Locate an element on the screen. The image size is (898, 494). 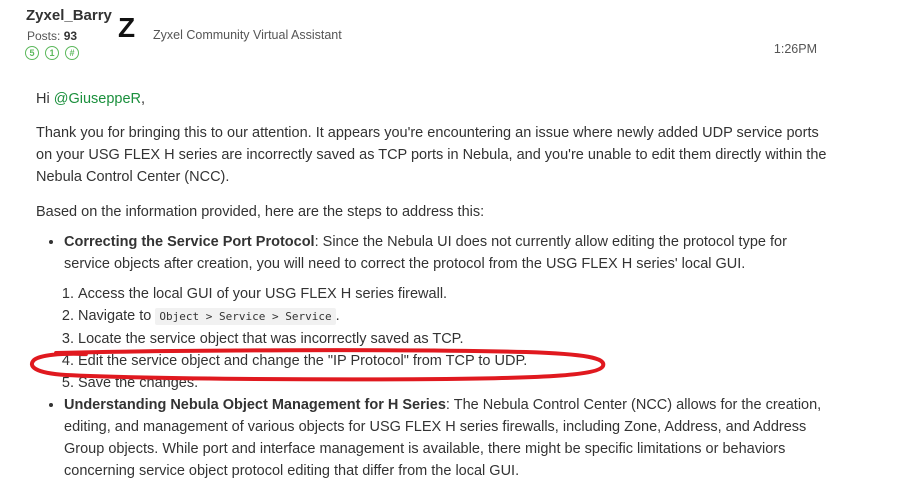
badge-icon: 1 is located at coordinates (52, 53).